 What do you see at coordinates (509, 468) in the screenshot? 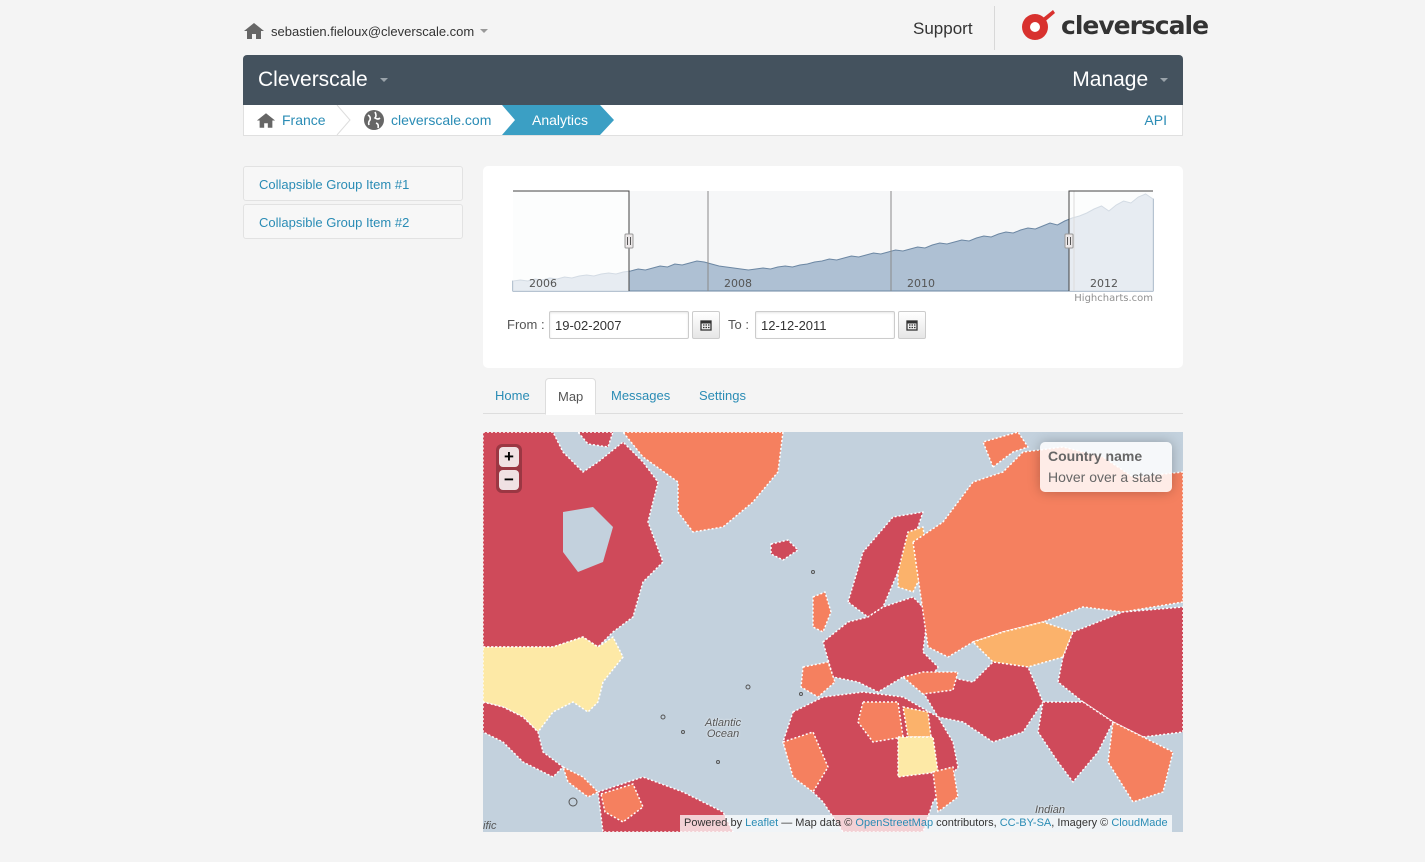
I see `zoom-control: + −` at bounding box center [509, 468].